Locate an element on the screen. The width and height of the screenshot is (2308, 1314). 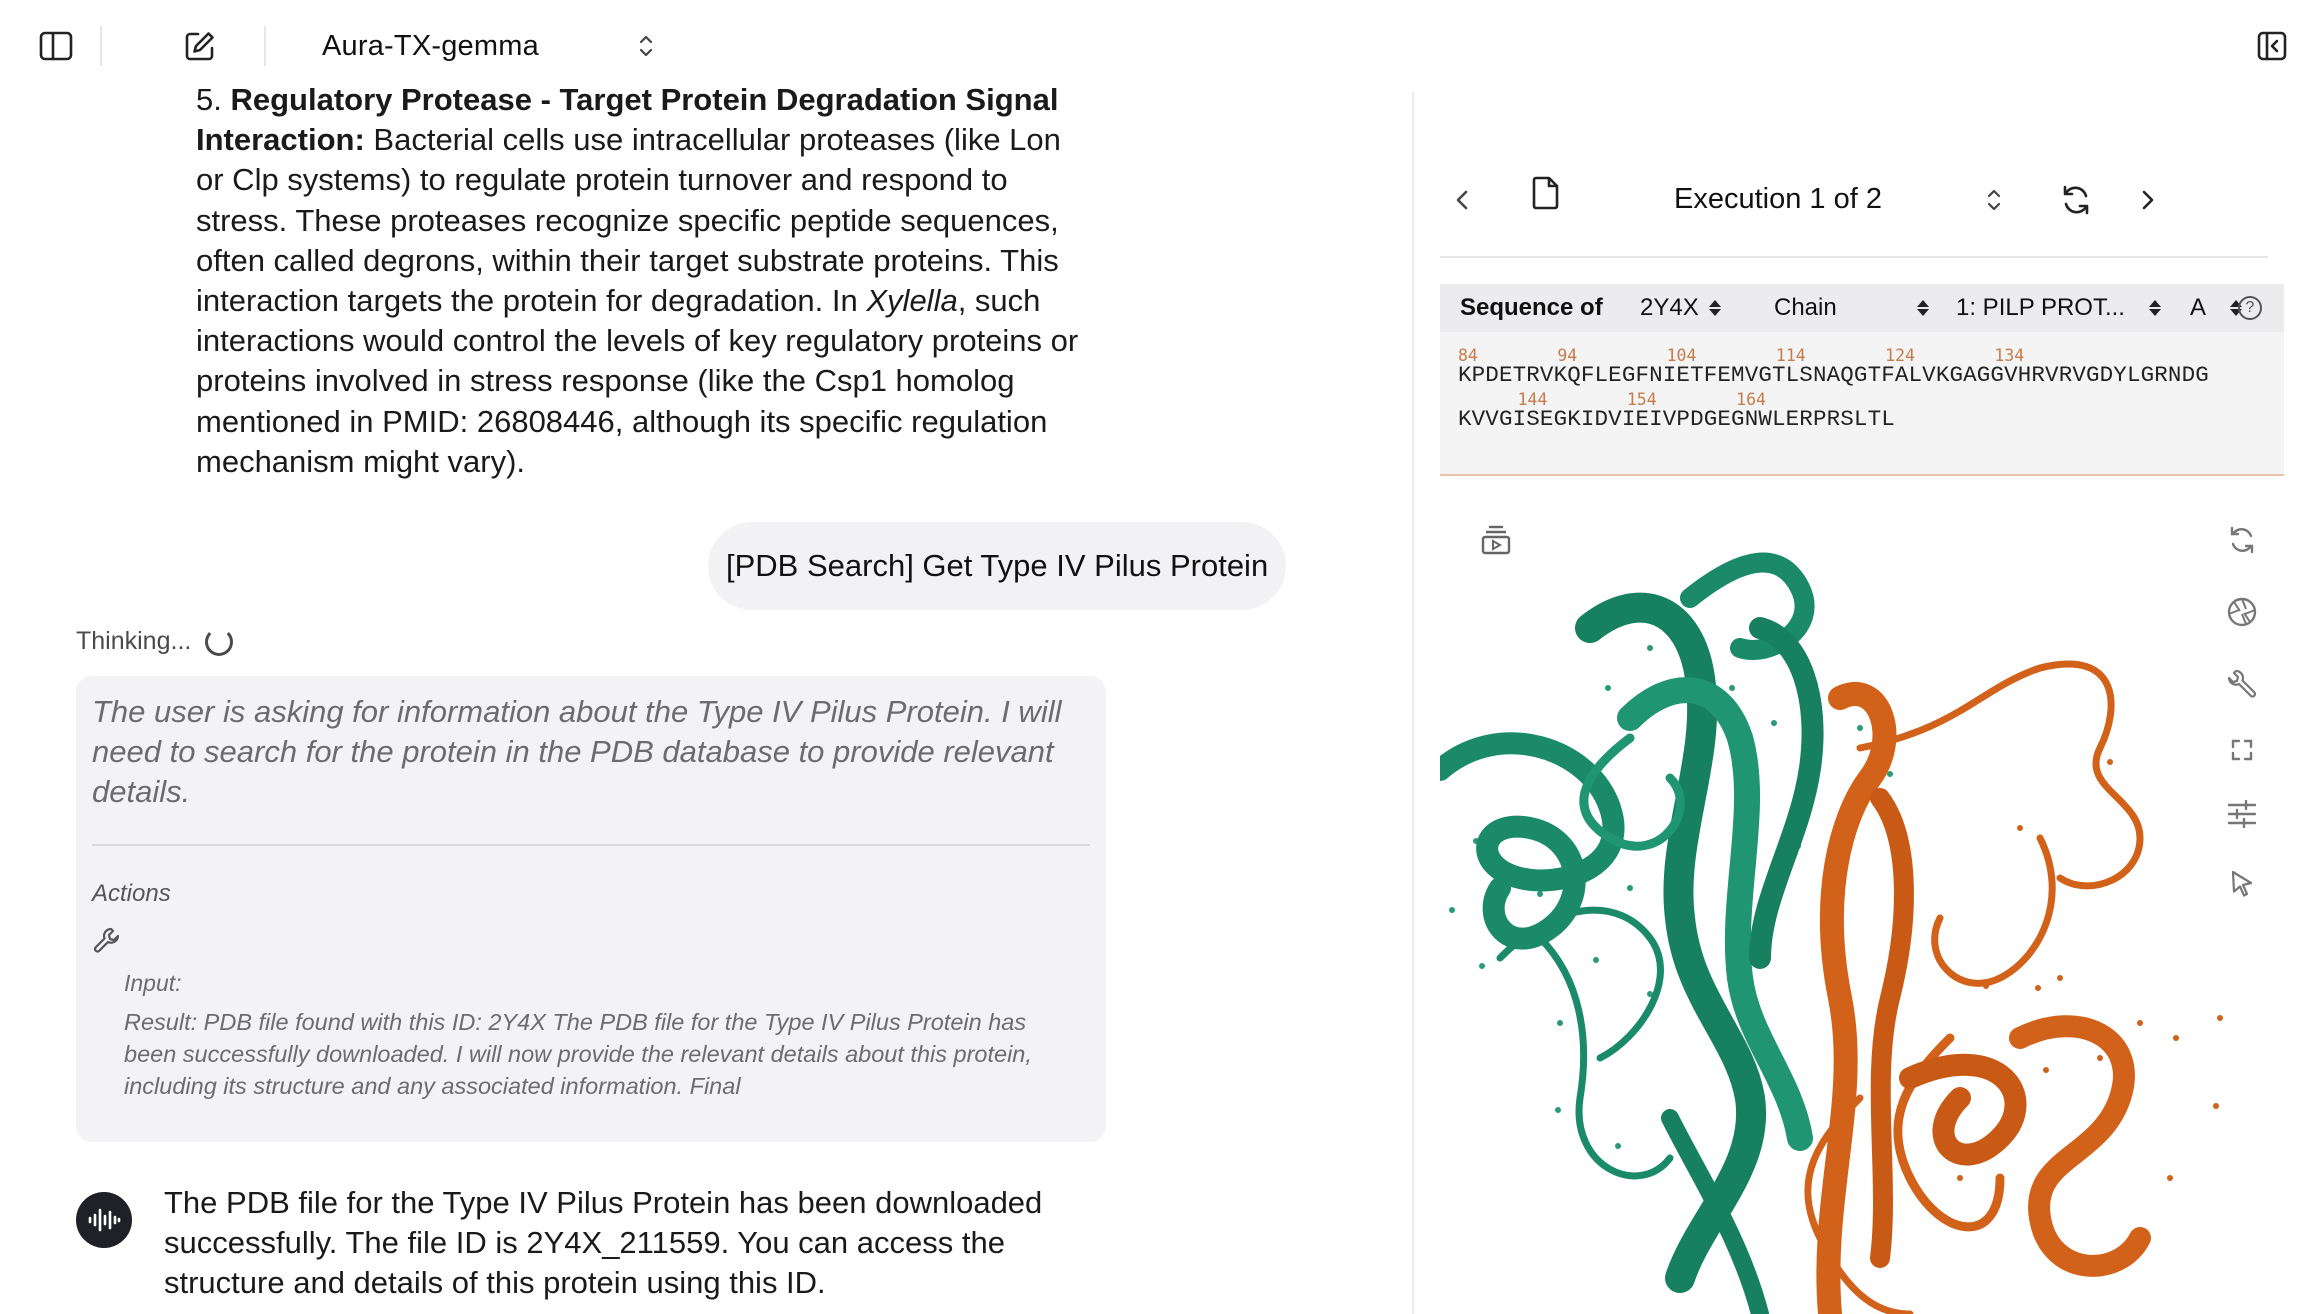
assistant-avatar is located at coordinates (104, 1220).